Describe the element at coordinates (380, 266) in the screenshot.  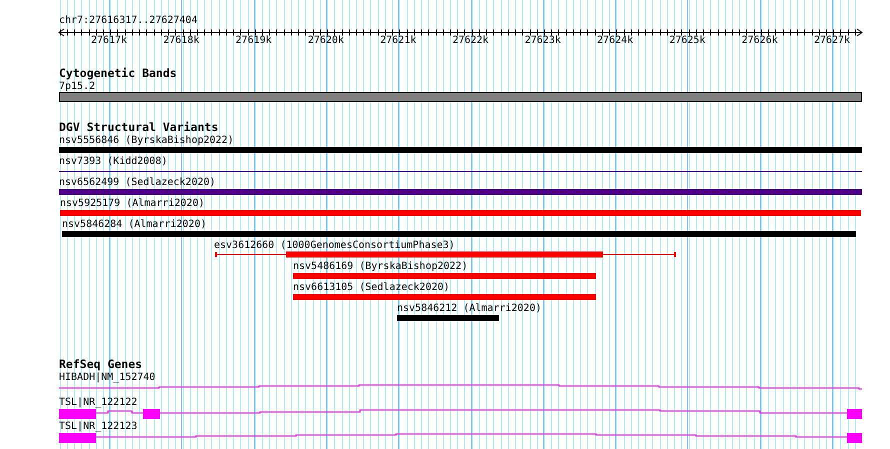
I see `variant-label: nsv5486169 (ByrskaBishop2022)` at that location.